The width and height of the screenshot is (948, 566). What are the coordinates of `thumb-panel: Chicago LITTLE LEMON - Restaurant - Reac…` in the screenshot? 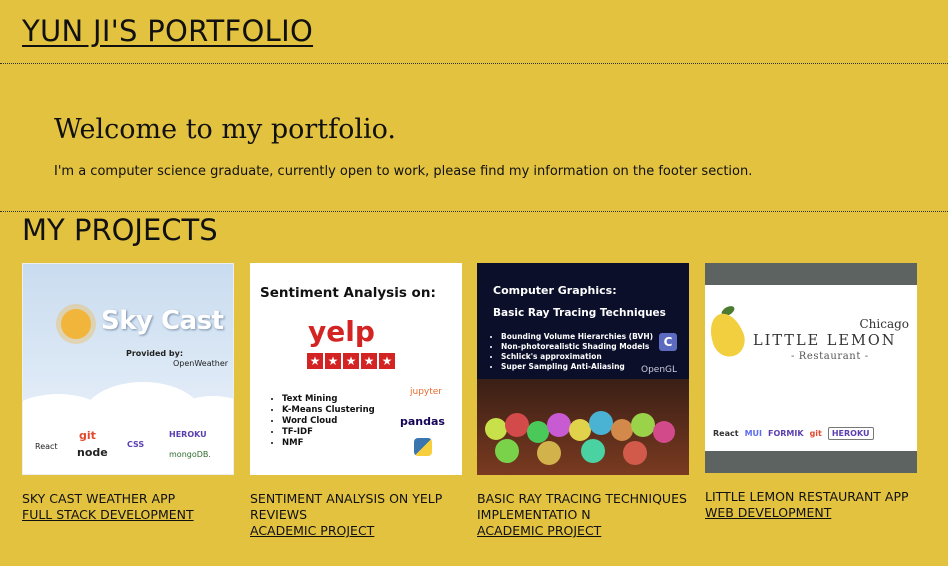 It's located at (811, 368).